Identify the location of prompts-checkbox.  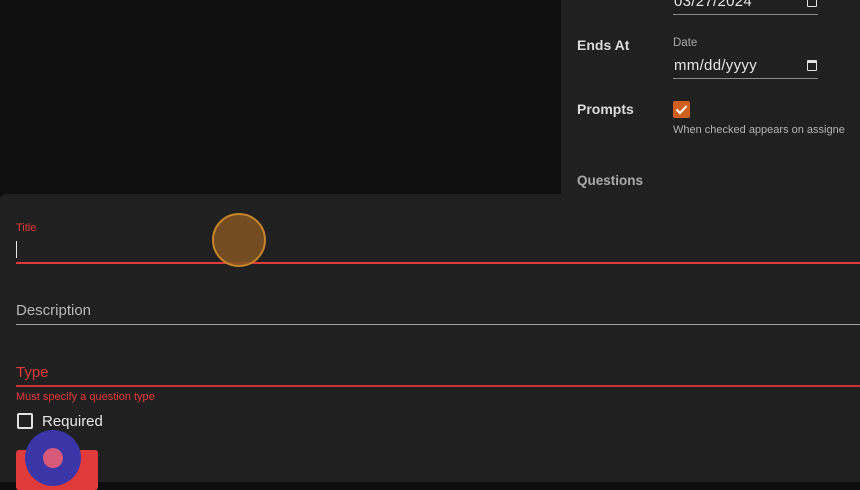
(681, 109).